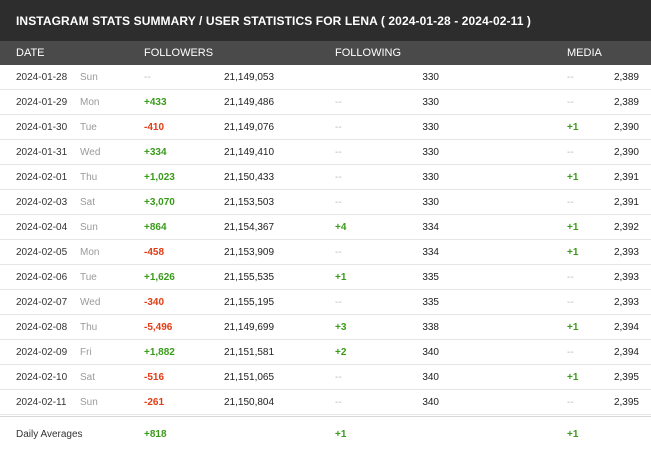 The width and height of the screenshot is (651, 456). Describe the element at coordinates (626, 227) in the screenshot. I see `row-media: 2,392` at that location.